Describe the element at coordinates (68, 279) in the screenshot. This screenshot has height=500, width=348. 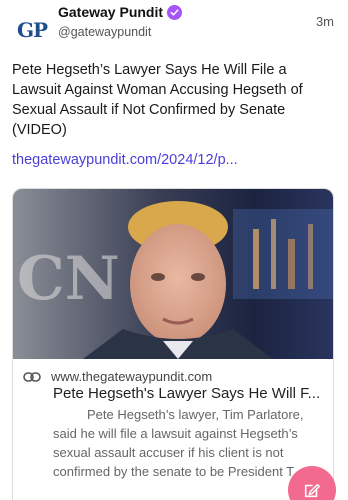
I see `svg-text: CN` at that location.